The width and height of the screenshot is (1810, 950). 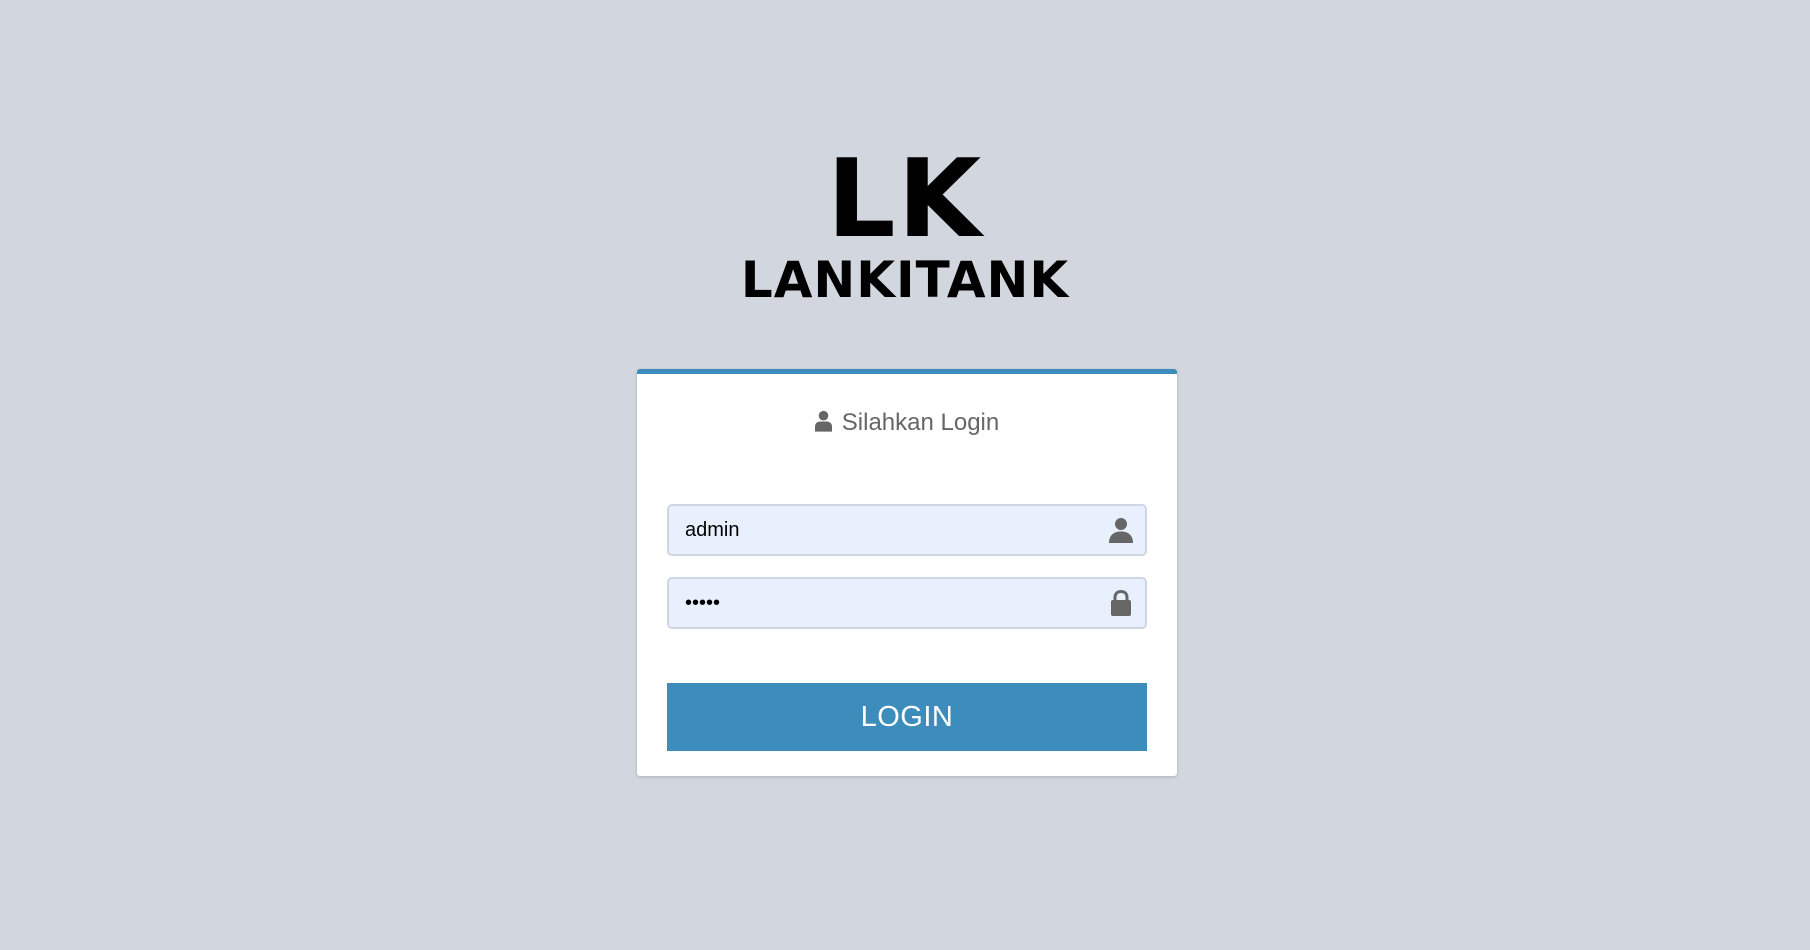 I want to click on login-card: Silahkan Login LOGIN, so click(x=907, y=572).